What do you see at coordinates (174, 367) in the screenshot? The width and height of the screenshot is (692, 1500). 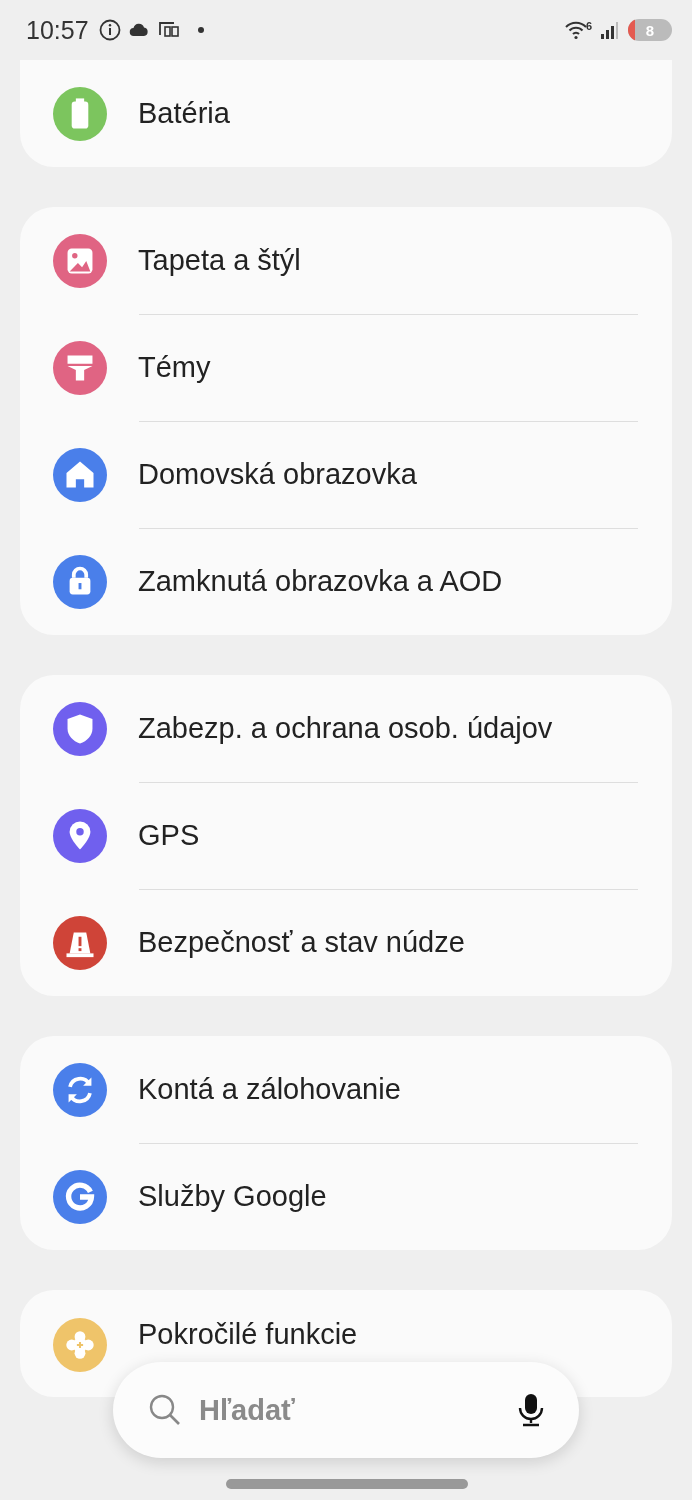 I see `settings-item-label: Témy` at bounding box center [174, 367].